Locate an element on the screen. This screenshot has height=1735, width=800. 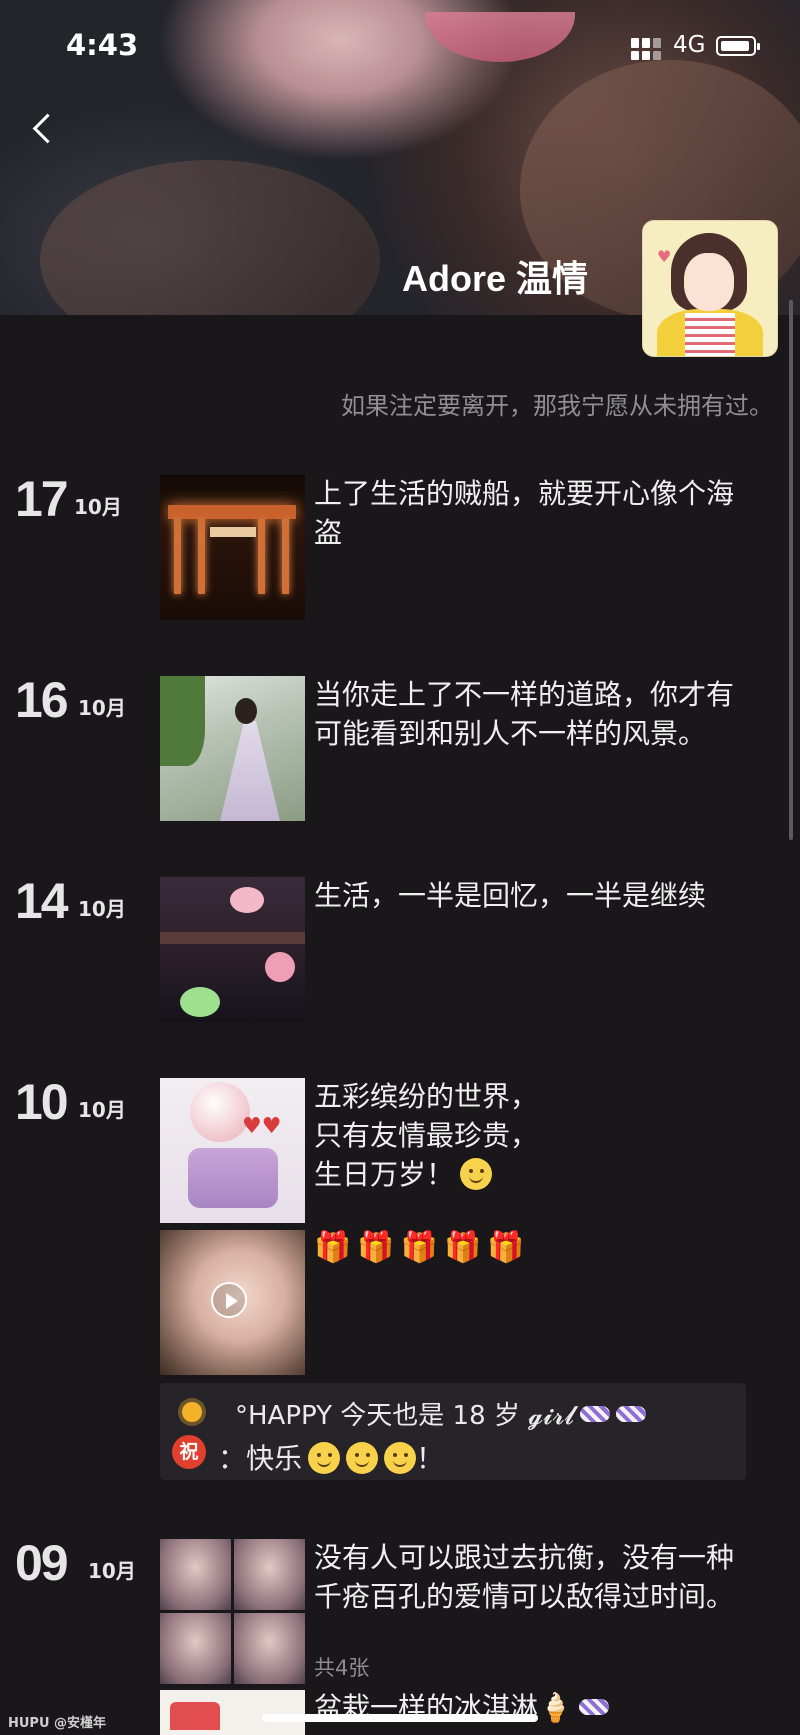
post-text-line: 生日万岁！ is located at coordinates (534, 1174).